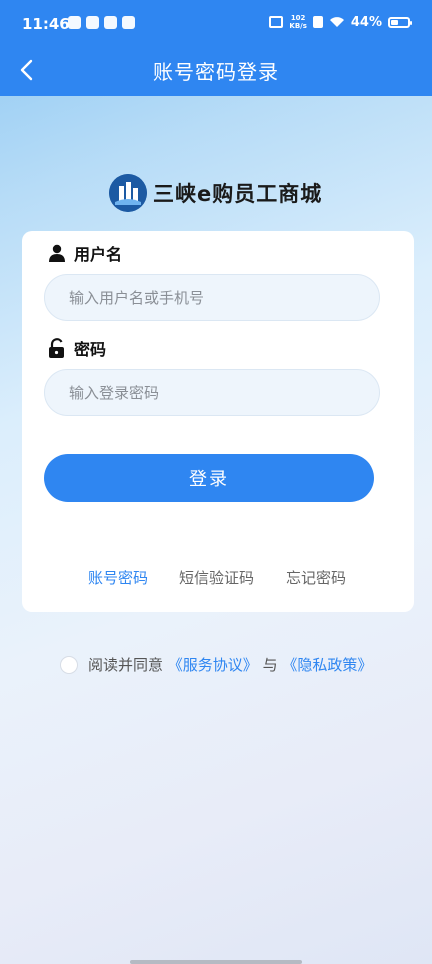  I want to click on login-button: 登录, so click(209, 478).